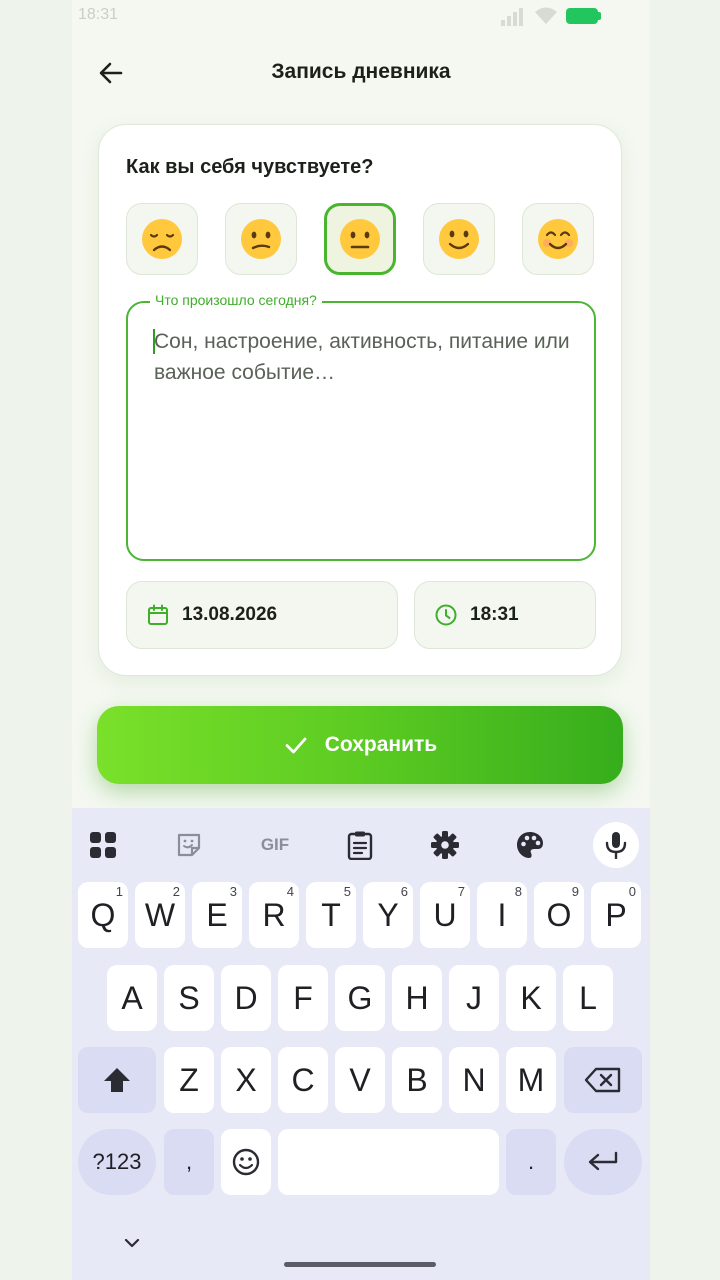  I want to click on clock-icon, so click(446, 615).